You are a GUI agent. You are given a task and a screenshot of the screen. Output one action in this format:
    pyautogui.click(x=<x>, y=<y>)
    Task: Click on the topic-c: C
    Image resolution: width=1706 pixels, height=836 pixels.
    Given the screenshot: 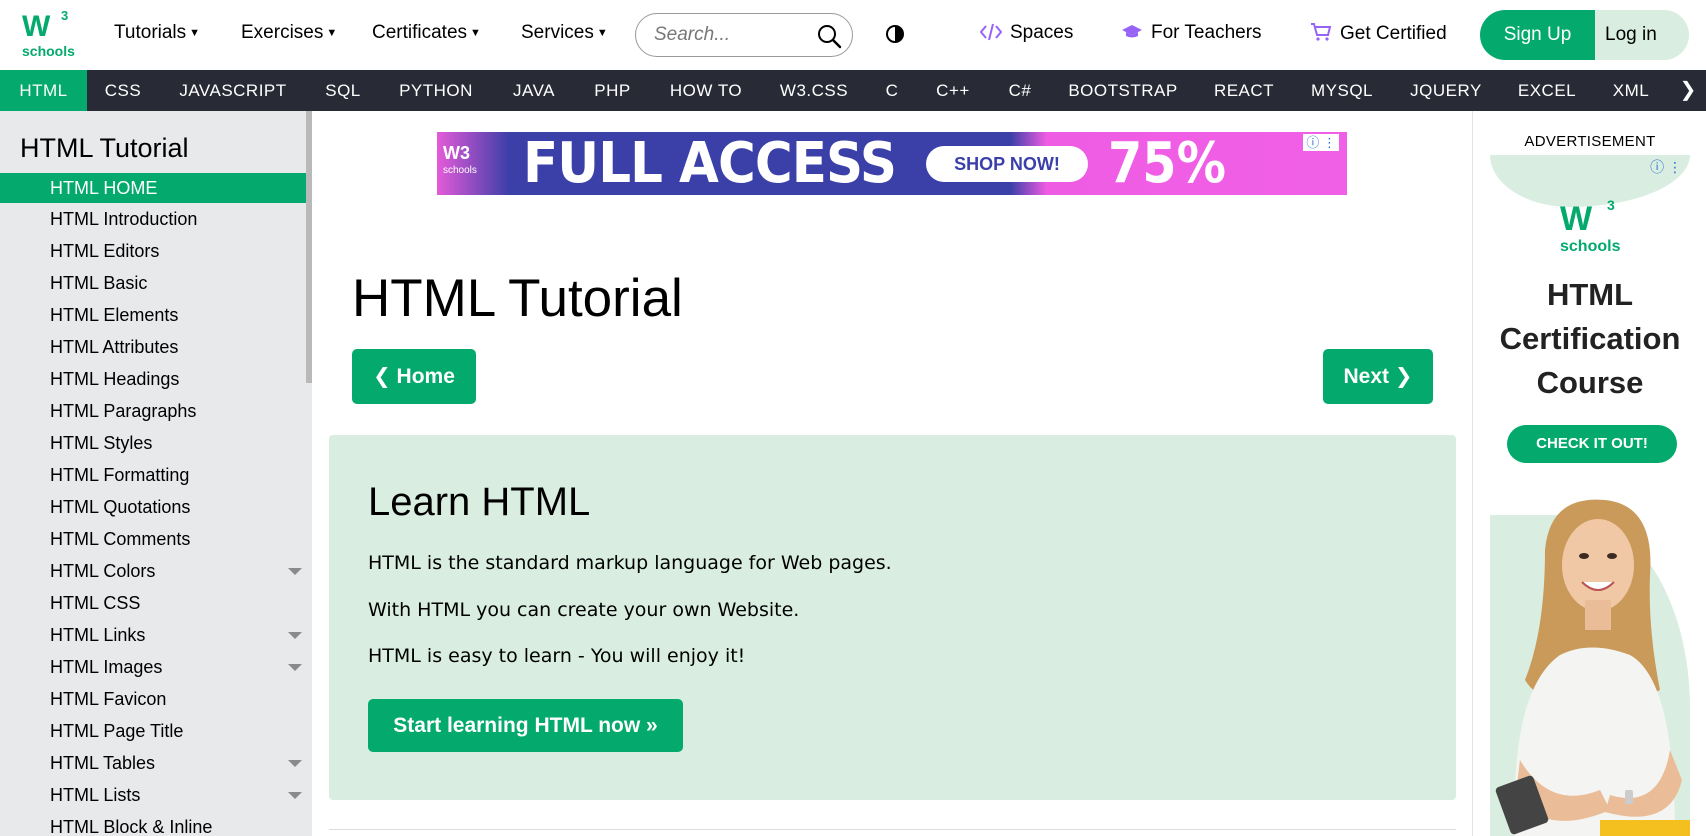 What is the action you would take?
    pyautogui.click(x=892, y=90)
    